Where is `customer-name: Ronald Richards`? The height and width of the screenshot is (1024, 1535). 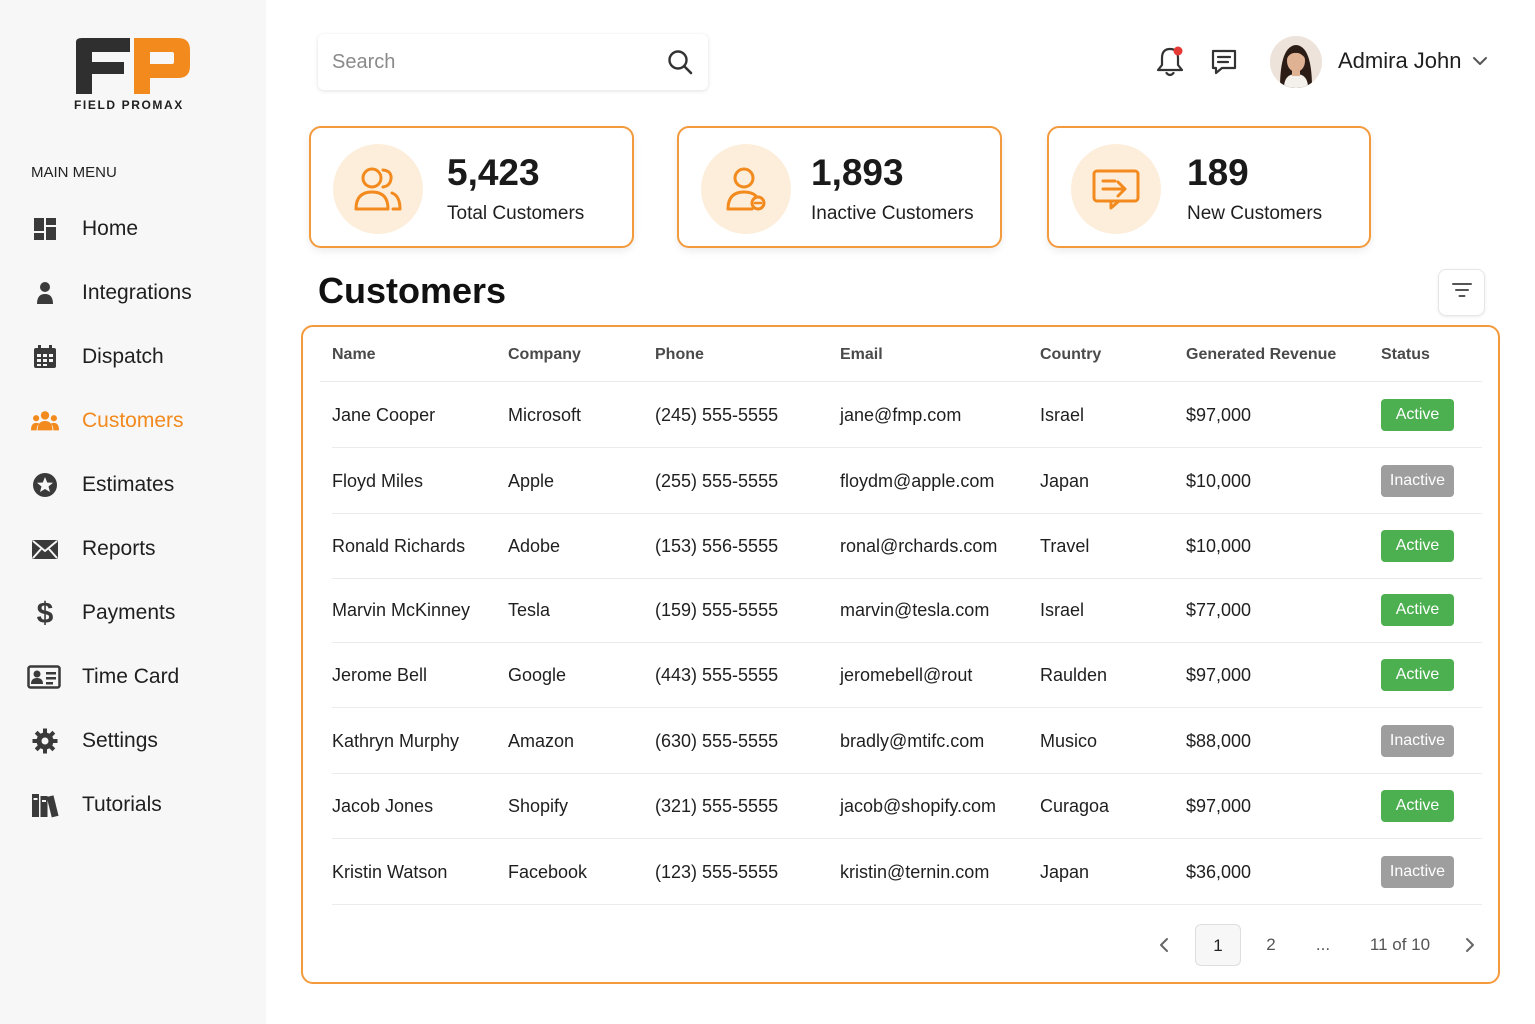
customer-name: Ronald Richards is located at coordinates (399, 546).